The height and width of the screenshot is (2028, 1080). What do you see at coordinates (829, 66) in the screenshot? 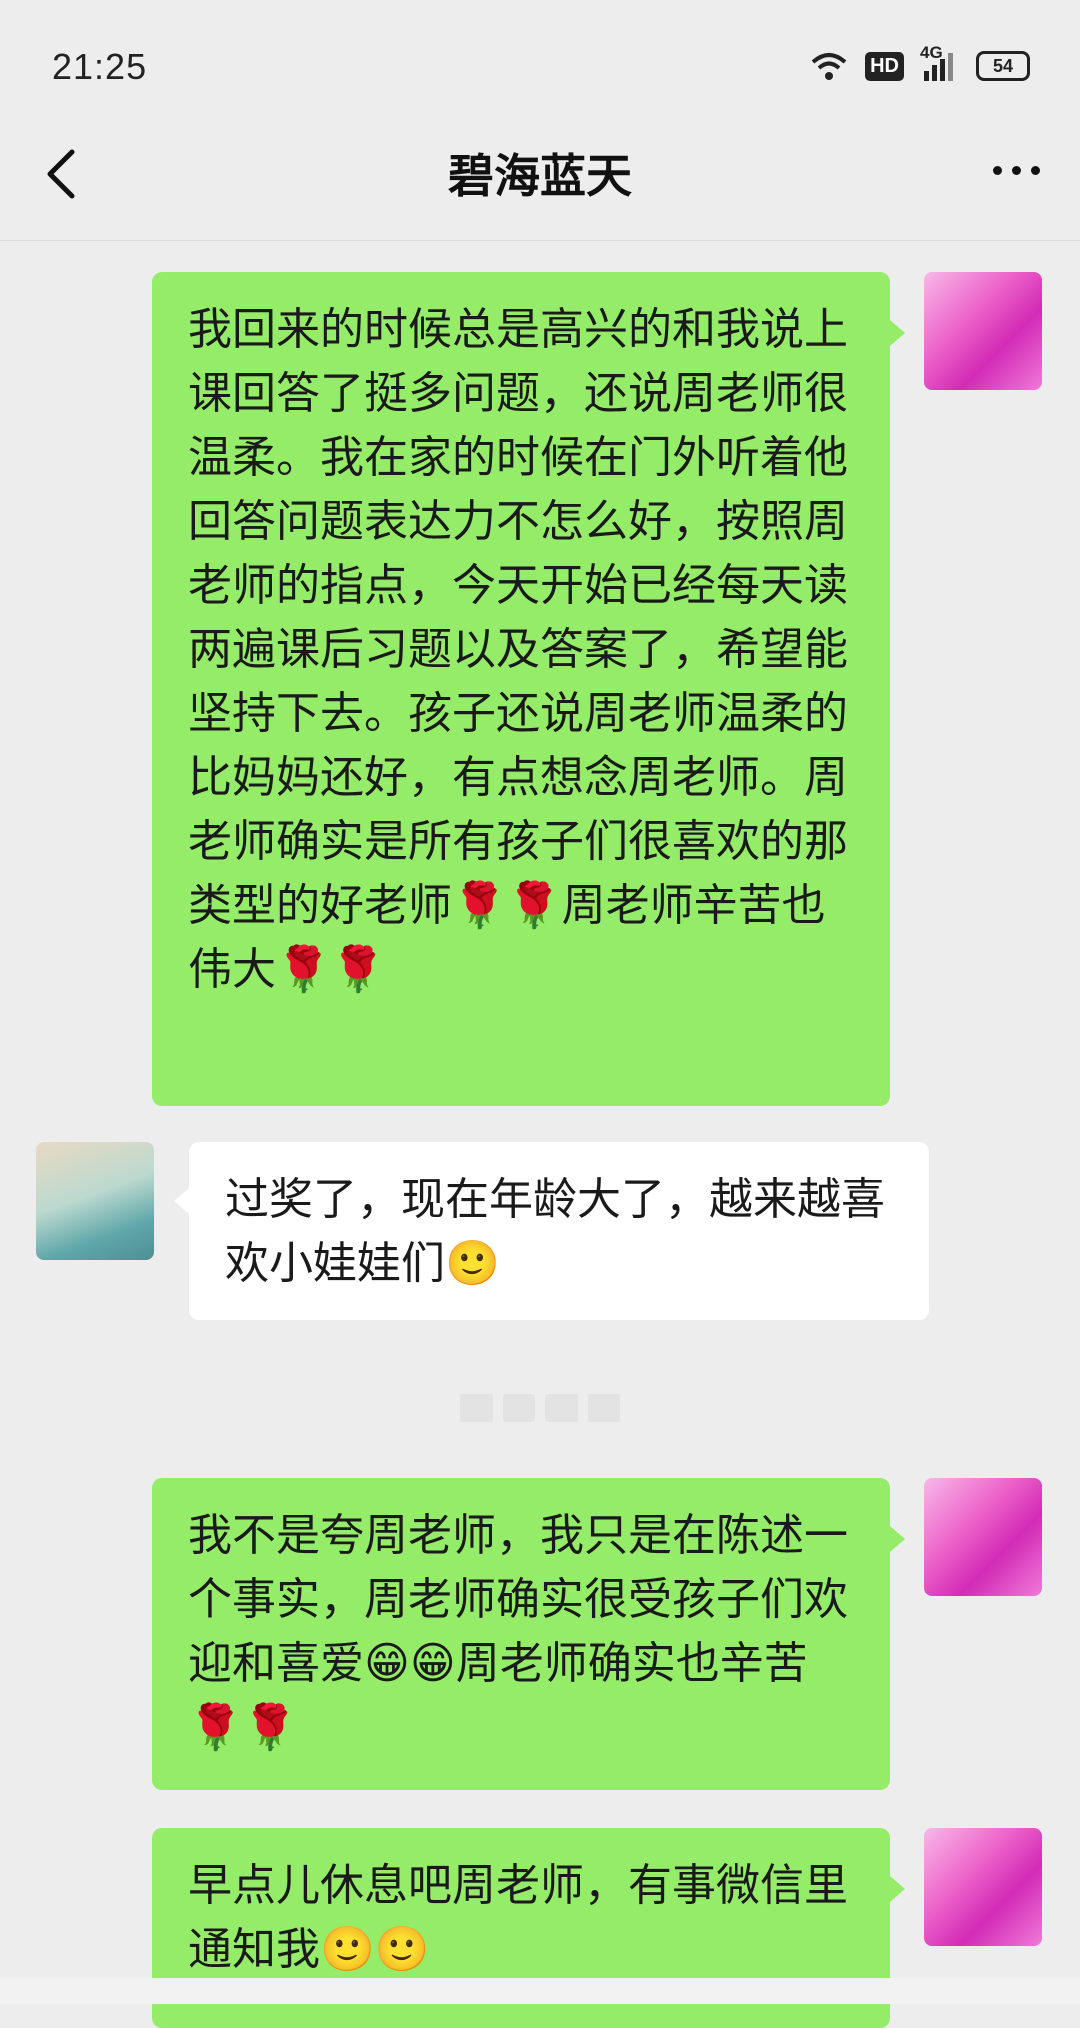
I see `wifi-icon` at bounding box center [829, 66].